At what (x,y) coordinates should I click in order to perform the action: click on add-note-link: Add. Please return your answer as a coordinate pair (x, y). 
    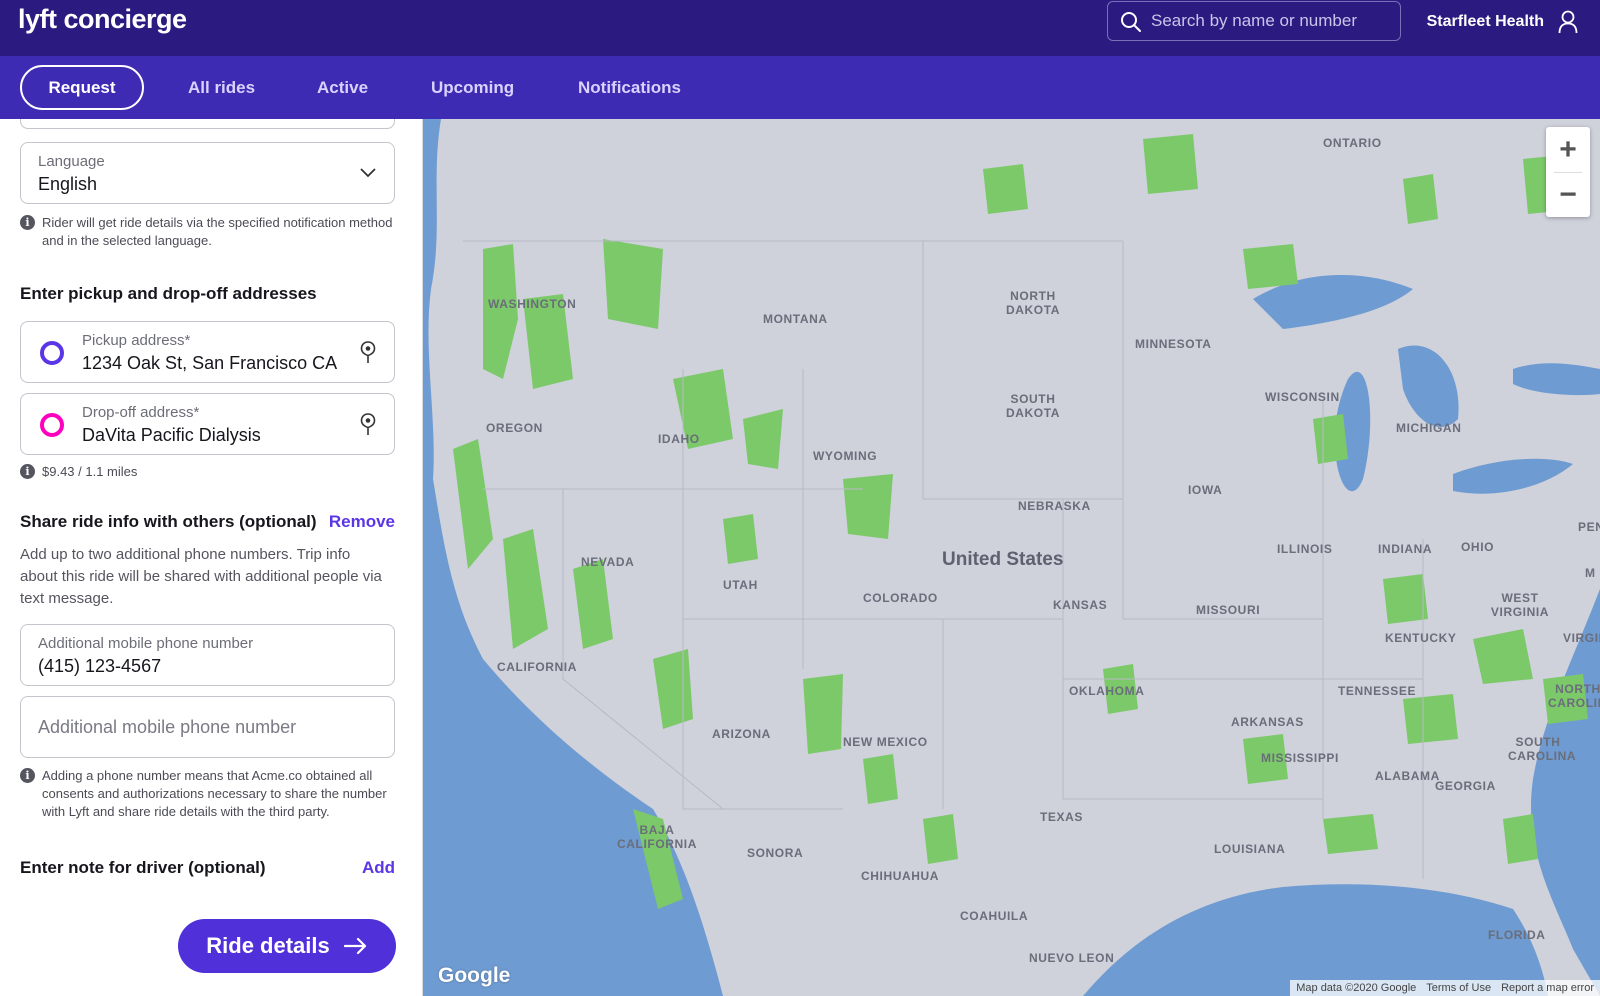
    Looking at the image, I should click on (378, 868).